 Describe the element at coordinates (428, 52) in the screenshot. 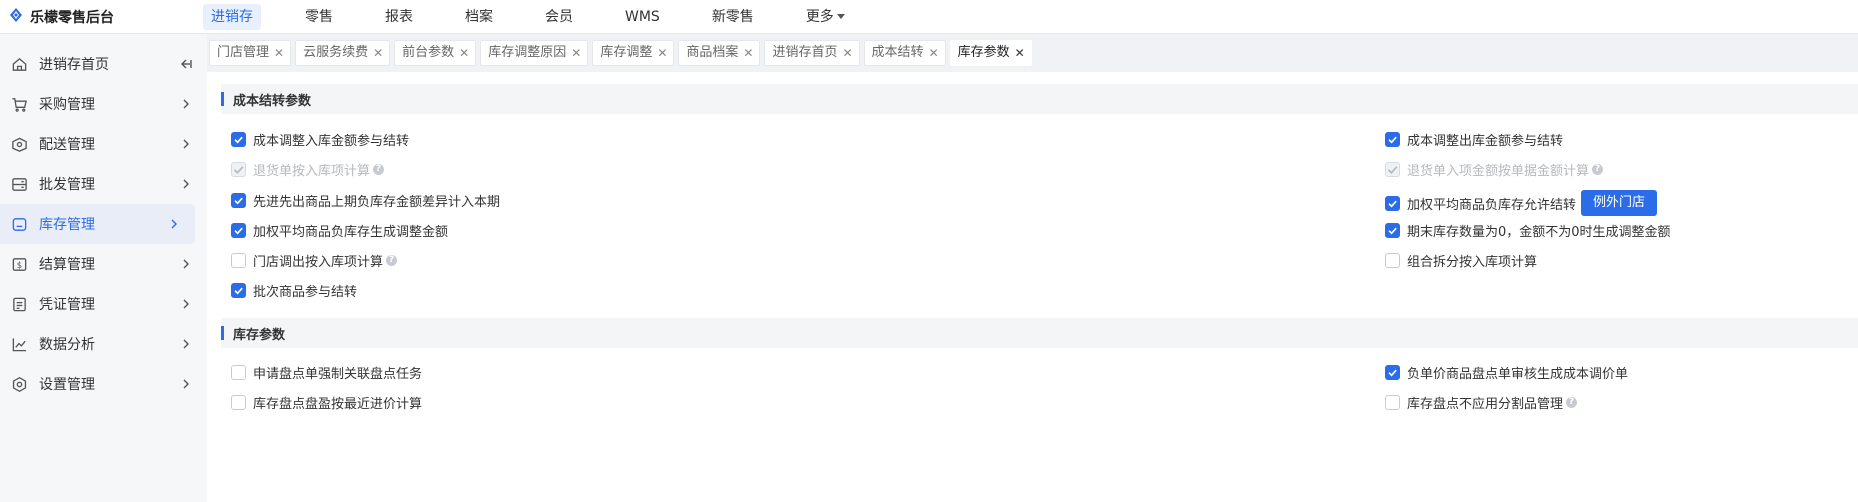

I see `tab-label: 前台参数` at that location.